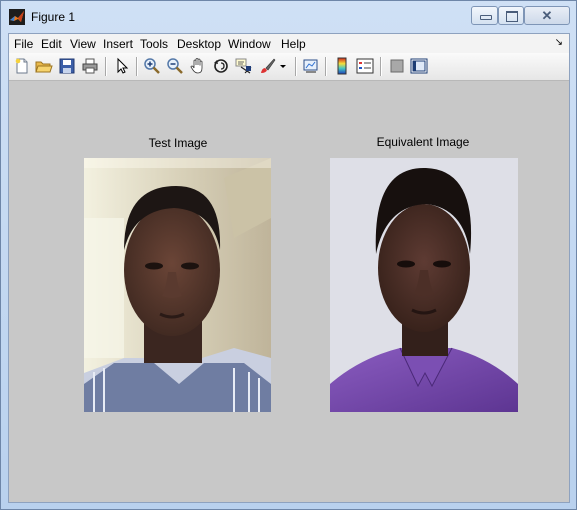 The height and width of the screenshot is (510, 577). Describe the element at coordinates (175, 66) in the screenshot. I see `zoom-out-icon` at that location.